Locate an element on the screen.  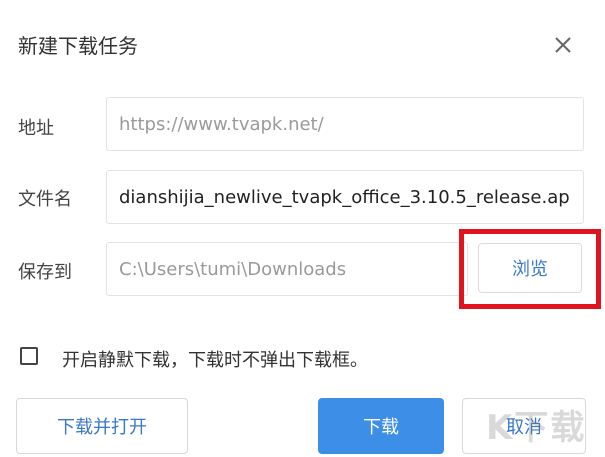
silent-download-checkbox is located at coordinates (29, 356).